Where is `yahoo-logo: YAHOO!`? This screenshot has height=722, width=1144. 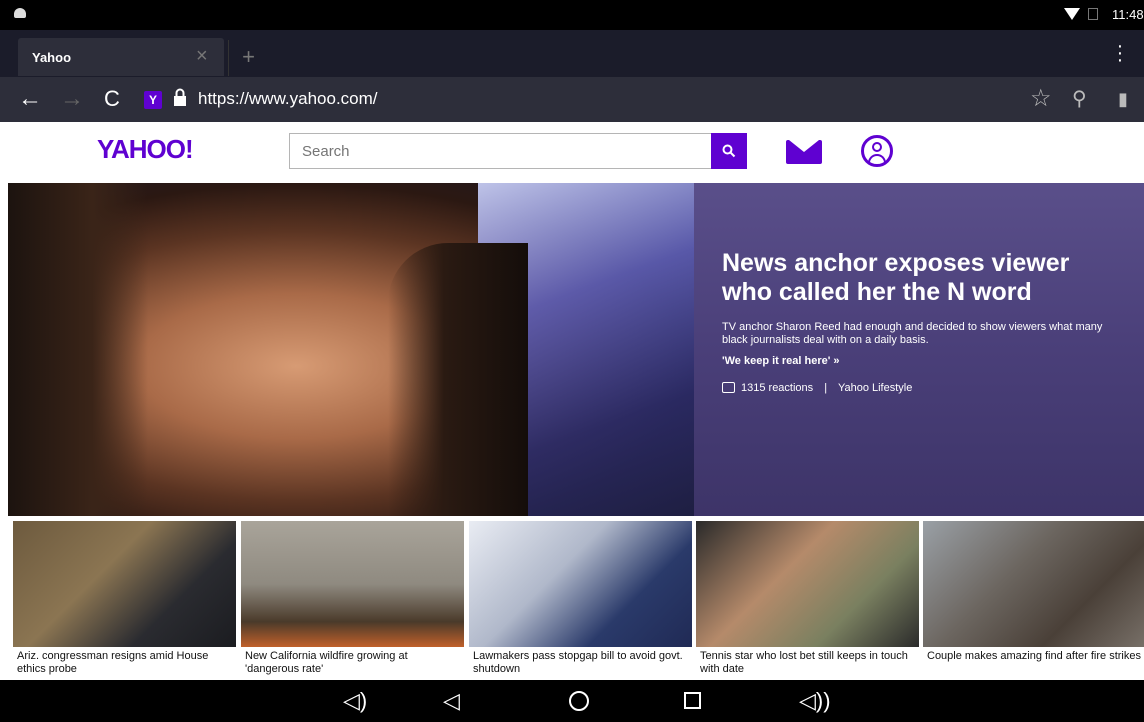 yahoo-logo: YAHOO! is located at coordinates (145, 149).